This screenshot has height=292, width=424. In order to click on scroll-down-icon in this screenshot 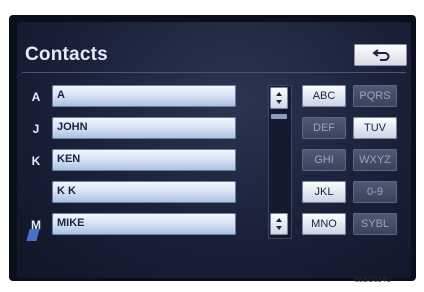, I will do `click(279, 224)`.